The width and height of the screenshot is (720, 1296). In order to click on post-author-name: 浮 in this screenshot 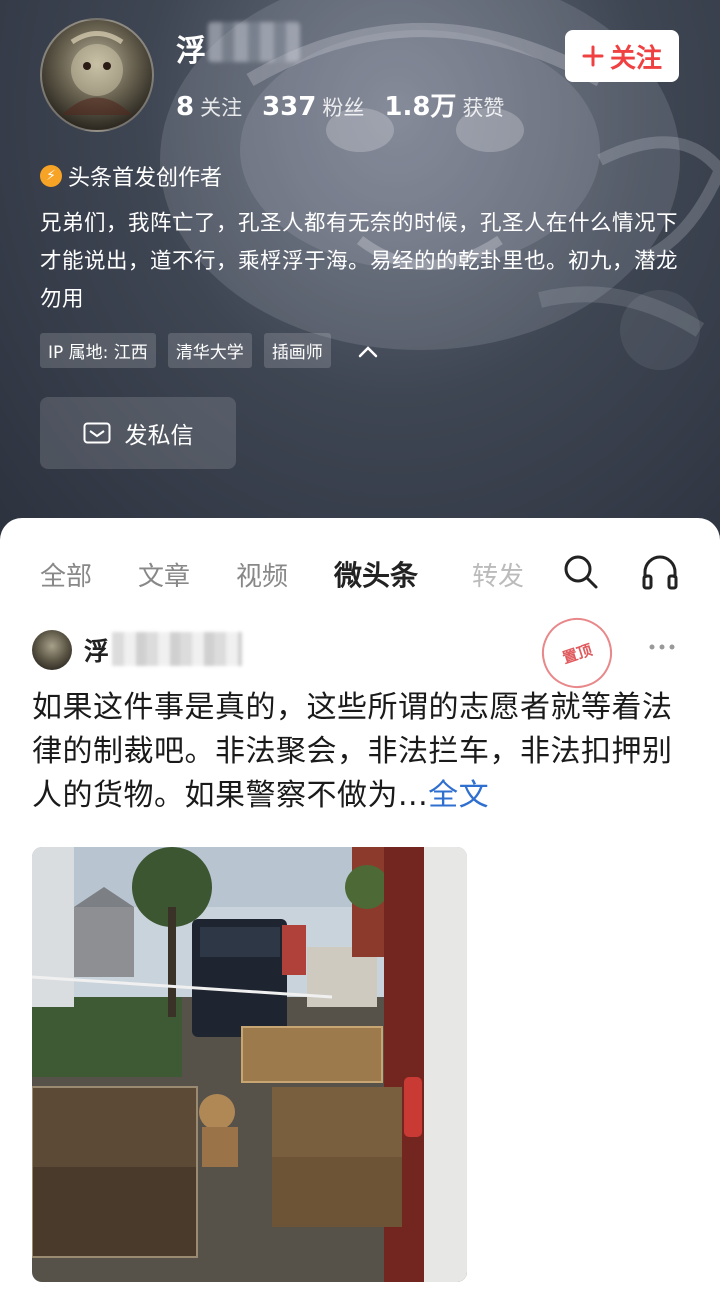, I will do `click(96, 650)`.